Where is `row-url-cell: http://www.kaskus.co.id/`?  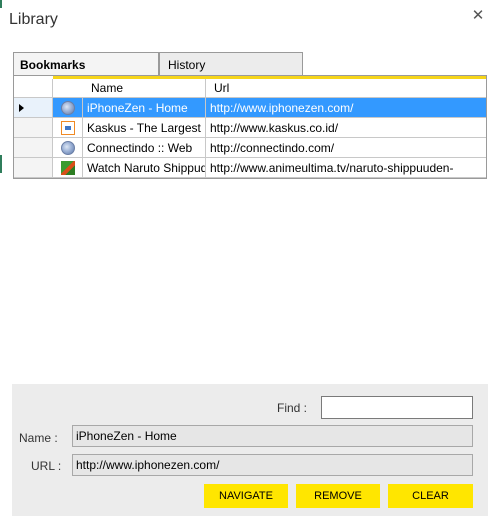 row-url-cell: http://www.kaskus.co.id/ is located at coordinates (346, 128).